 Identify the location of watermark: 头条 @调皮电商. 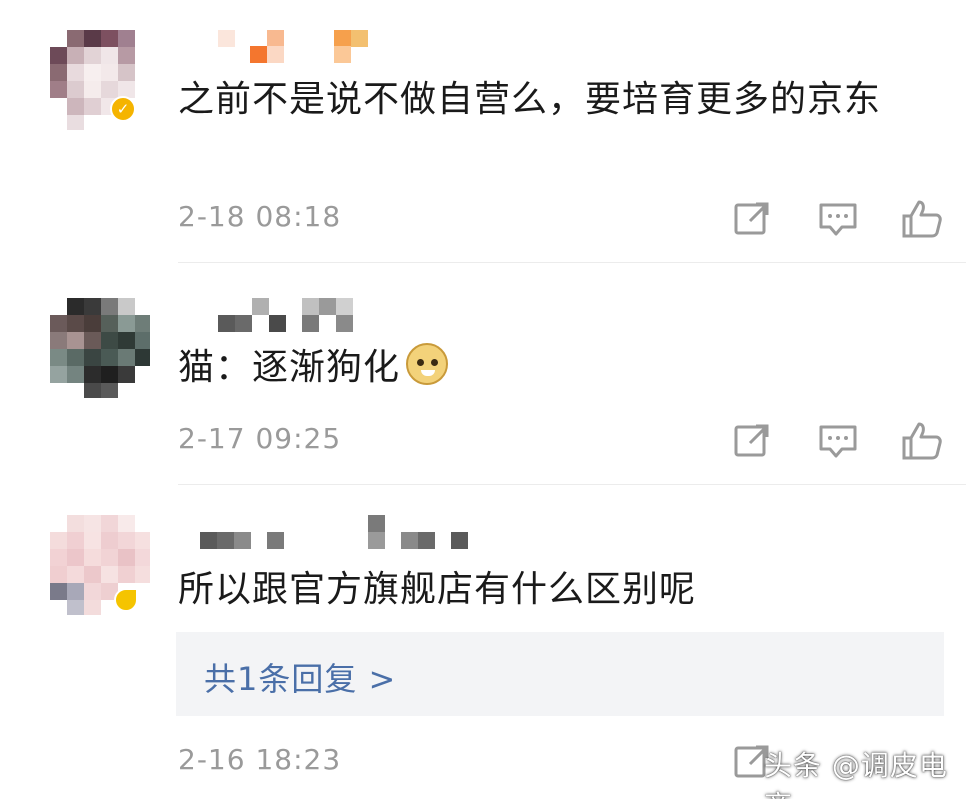
(856, 774).